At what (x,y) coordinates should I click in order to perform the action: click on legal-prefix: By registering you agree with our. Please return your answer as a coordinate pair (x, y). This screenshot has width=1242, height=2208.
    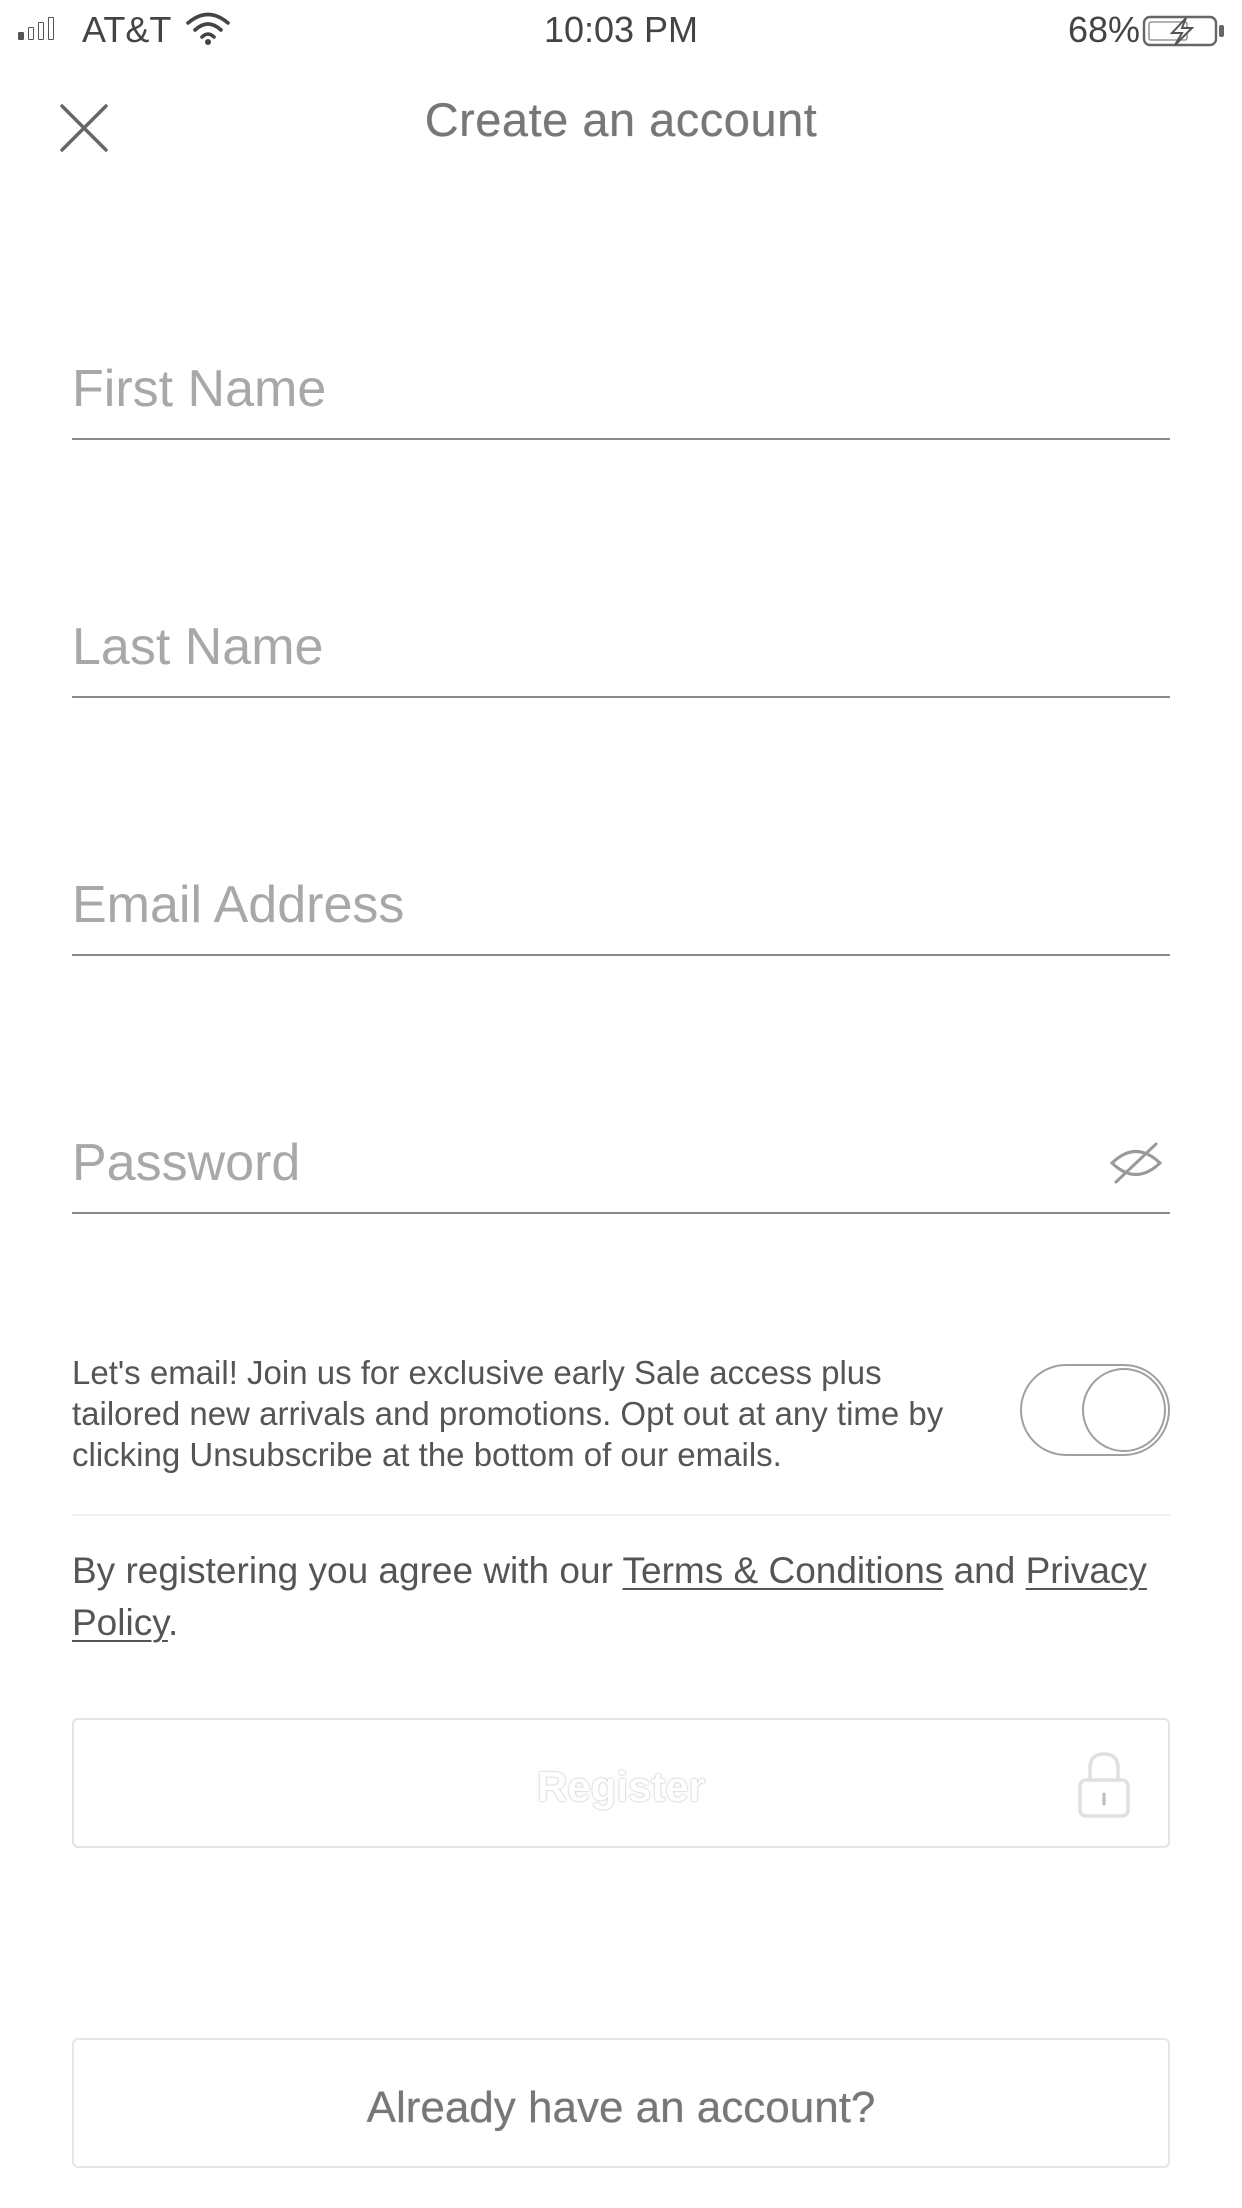
    Looking at the image, I should click on (347, 1570).